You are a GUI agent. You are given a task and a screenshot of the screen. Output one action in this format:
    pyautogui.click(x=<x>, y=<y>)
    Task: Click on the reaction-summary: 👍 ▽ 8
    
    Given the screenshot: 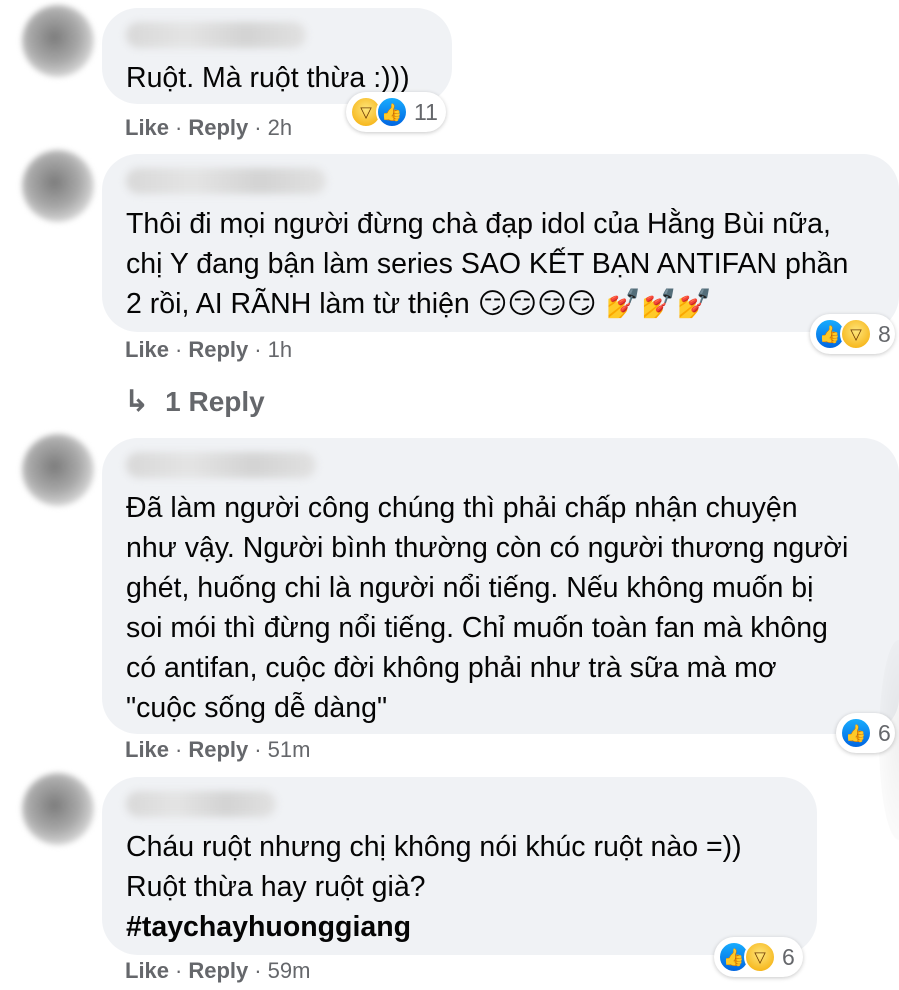 What is the action you would take?
    pyautogui.click(x=852, y=334)
    